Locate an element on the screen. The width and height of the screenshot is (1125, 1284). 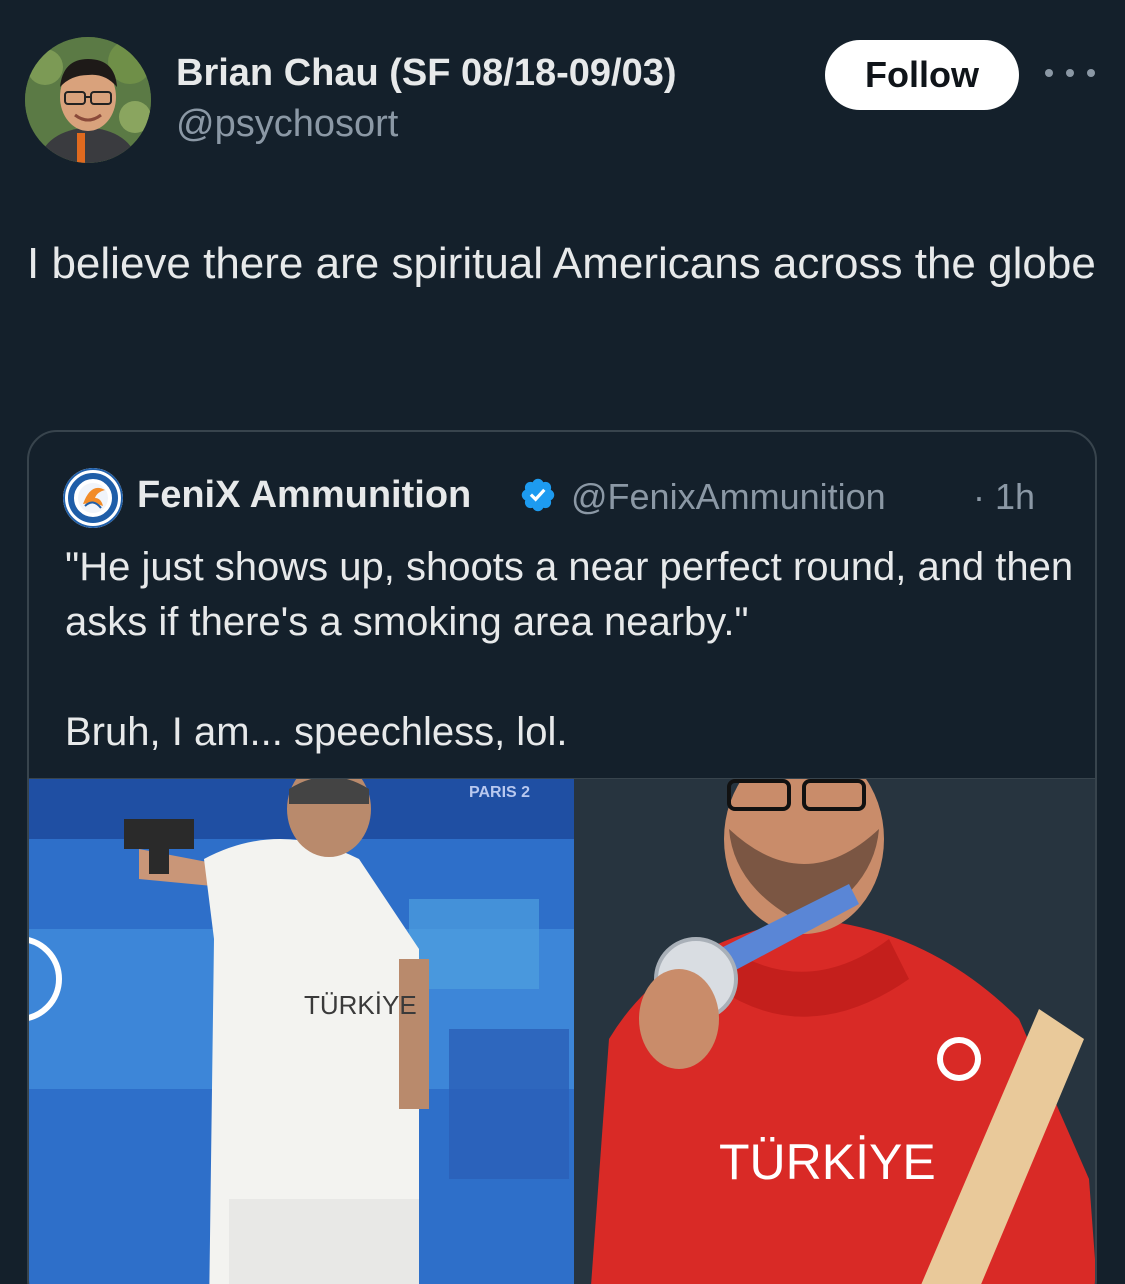
quoted-tweet-time: · 1h is located at coordinates (1004, 497).